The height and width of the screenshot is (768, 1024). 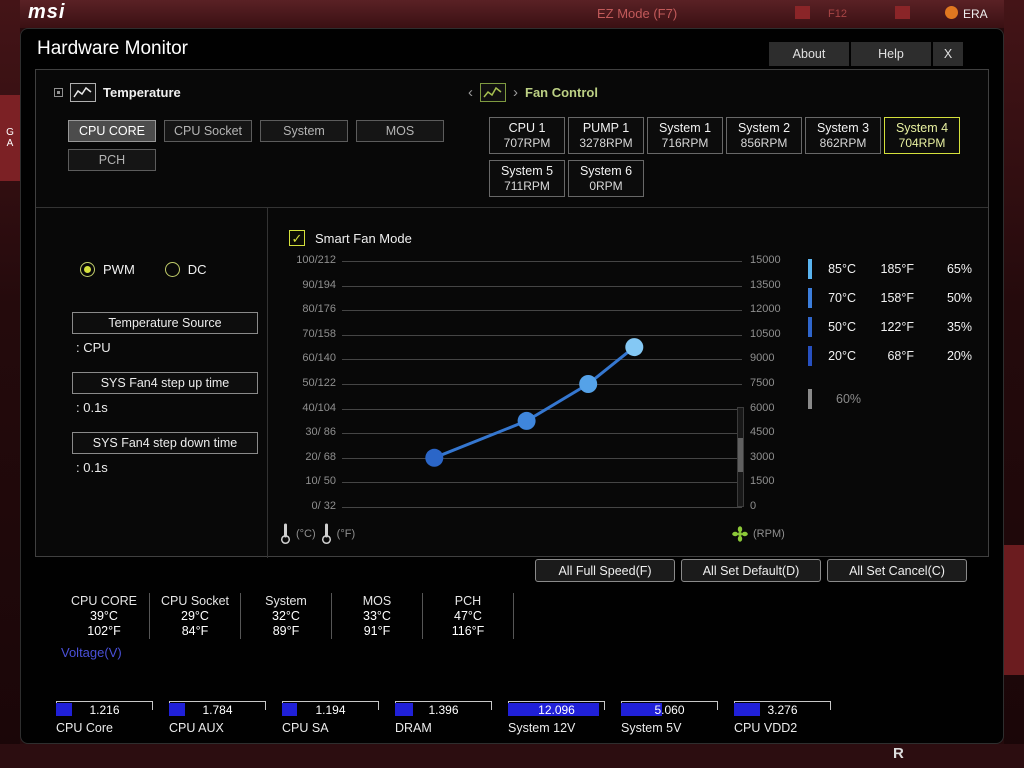 What do you see at coordinates (637, 13) in the screenshot?
I see `ez-mode-button: EZ Mode (F7)` at bounding box center [637, 13].